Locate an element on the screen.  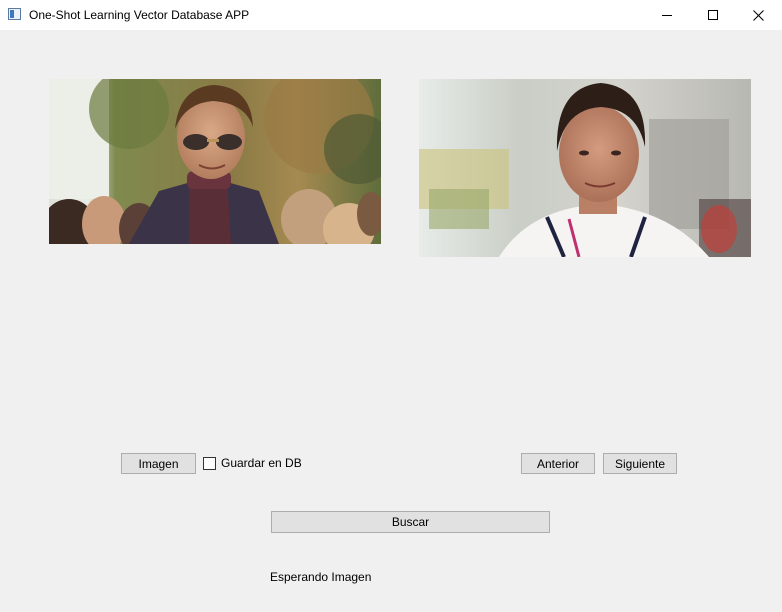
save-to-db-label: Guardar en DB is located at coordinates (261, 463).